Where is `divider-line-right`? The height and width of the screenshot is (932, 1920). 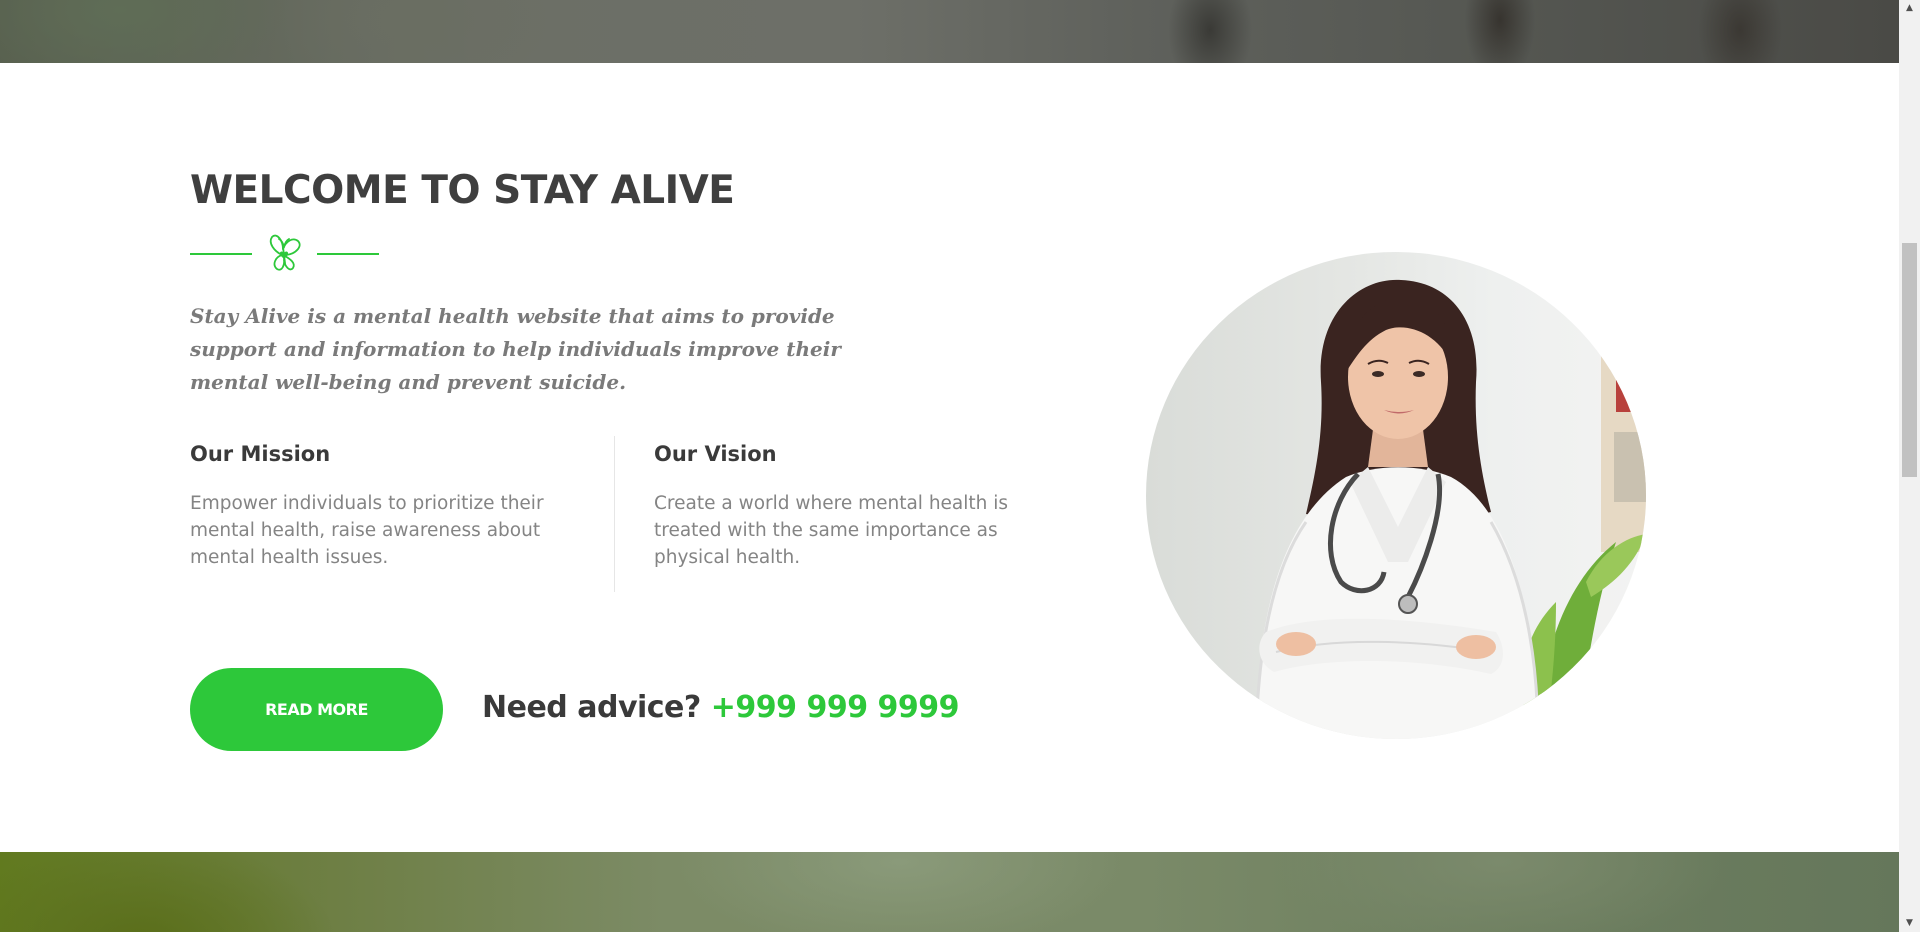 divider-line-right is located at coordinates (348, 254).